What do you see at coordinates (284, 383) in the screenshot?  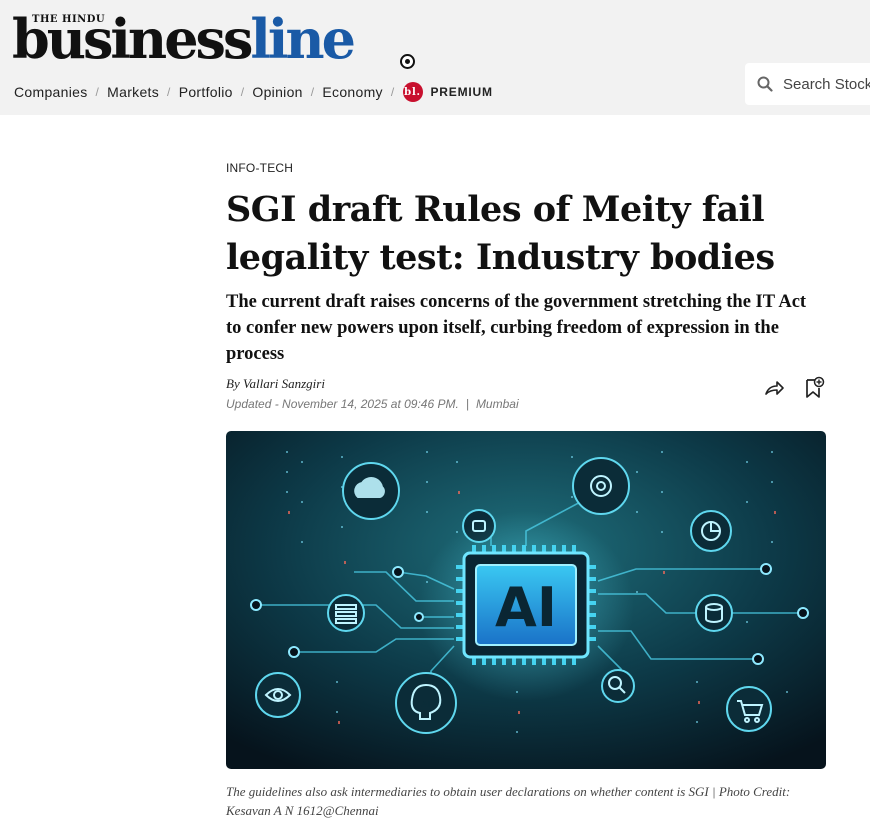 I see `author-link: Vallari Sanzgiri` at bounding box center [284, 383].